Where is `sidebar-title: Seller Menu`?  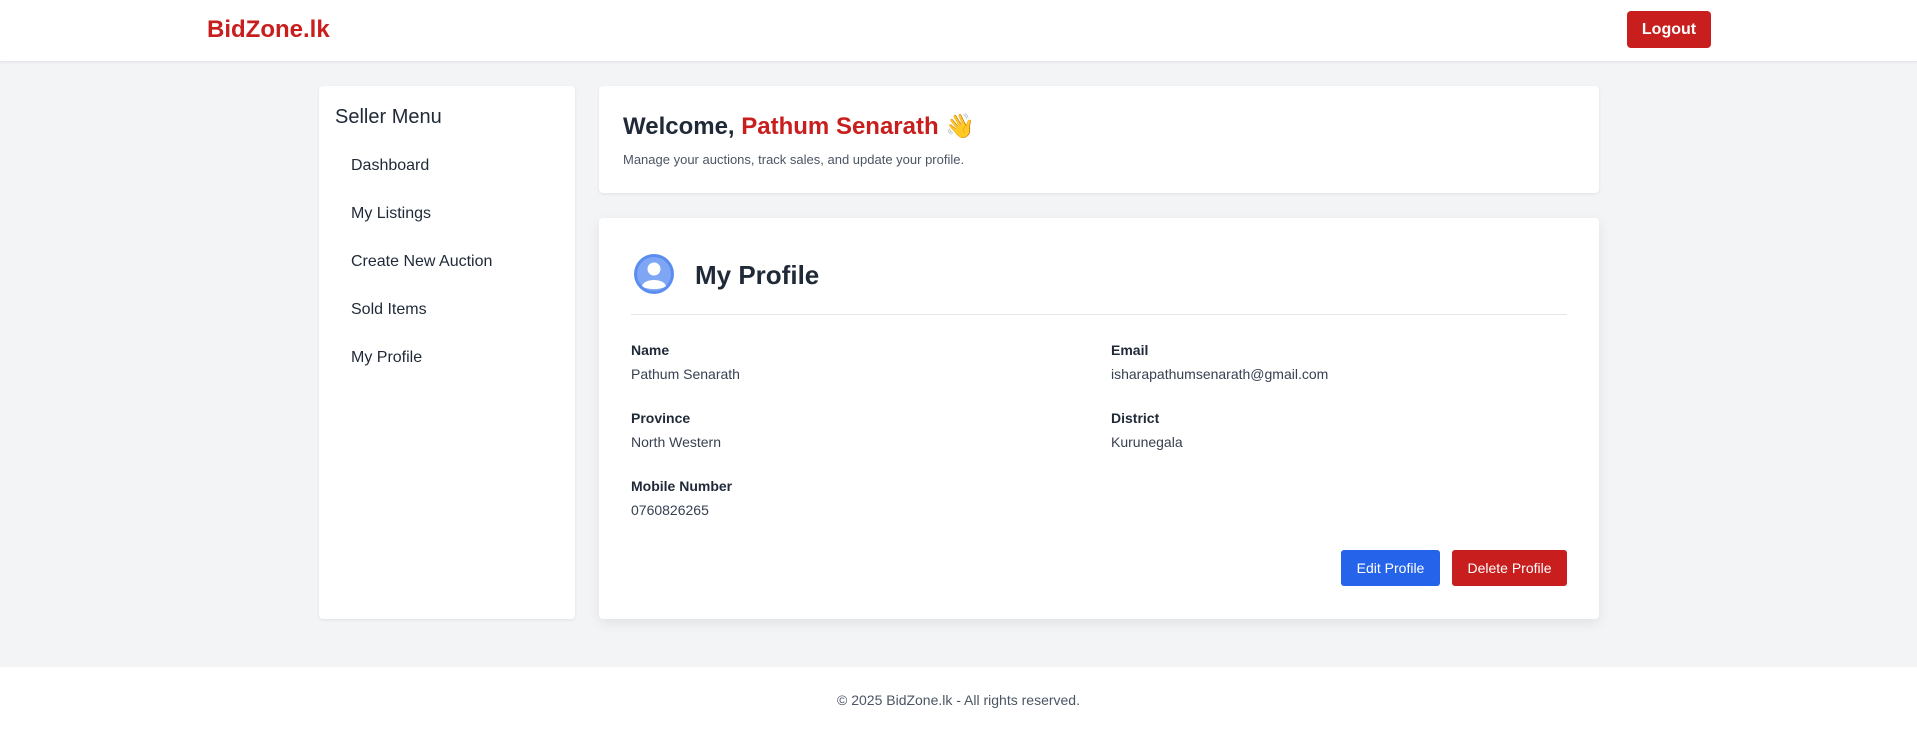
sidebar-title: Seller Menu is located at coordinates (388, 117).